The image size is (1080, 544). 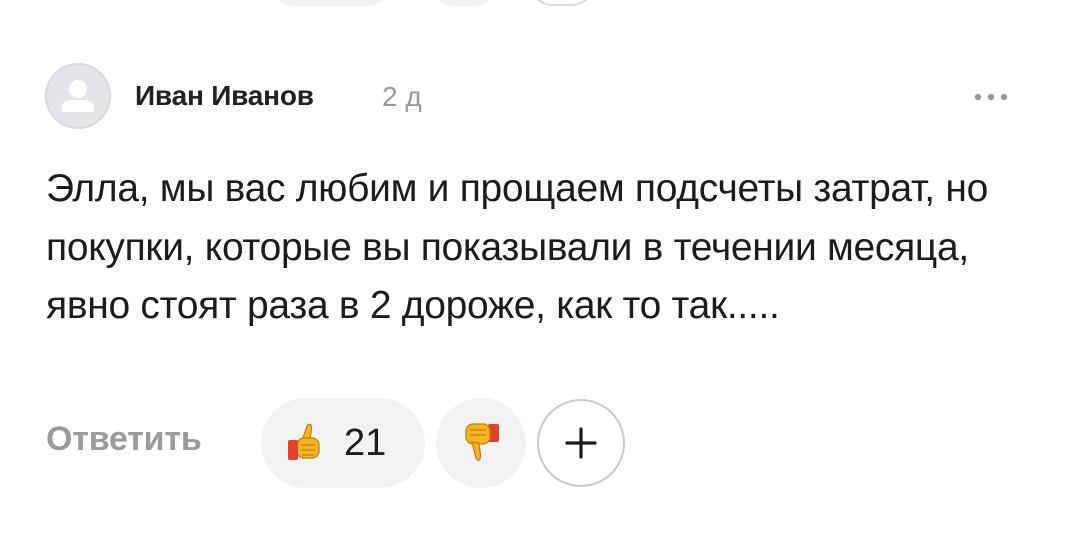 I want to click on like-count: 21, so click(x=365, y=443).